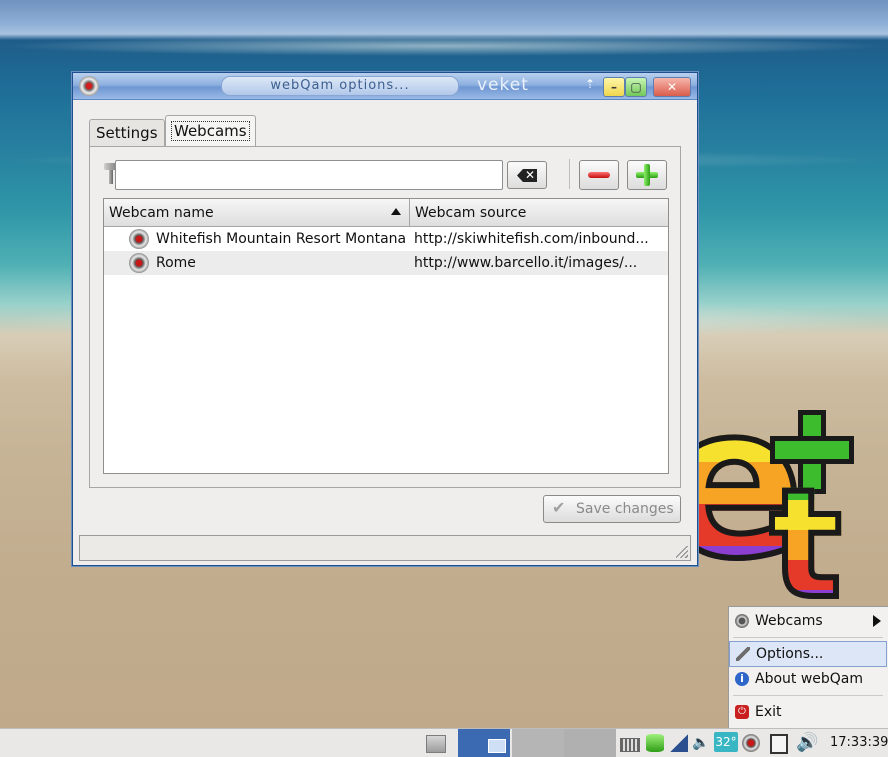 The image size is (888, 757). I want to click on list-header: Webcam name Webcam source, so click(386, 213).